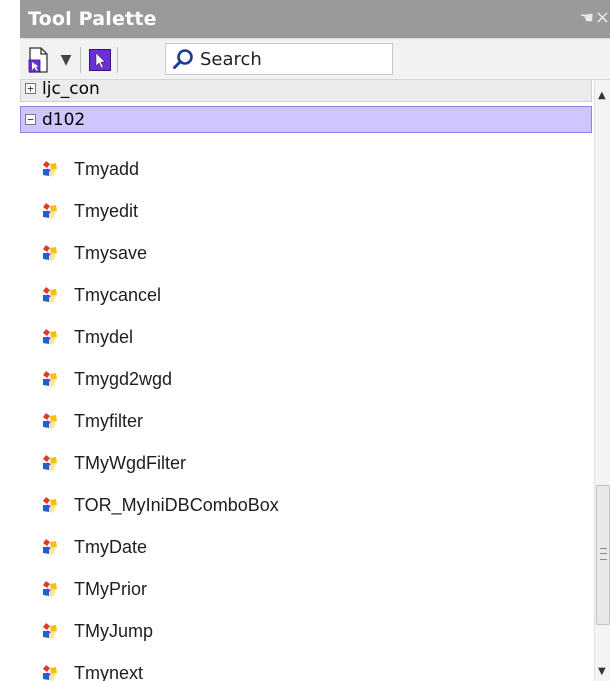 The width and height of the screenshot is (610, 681). Describe the element at coordinates (300, 169) in the screenshot. I see `component-item: Tmyadd` at that location.